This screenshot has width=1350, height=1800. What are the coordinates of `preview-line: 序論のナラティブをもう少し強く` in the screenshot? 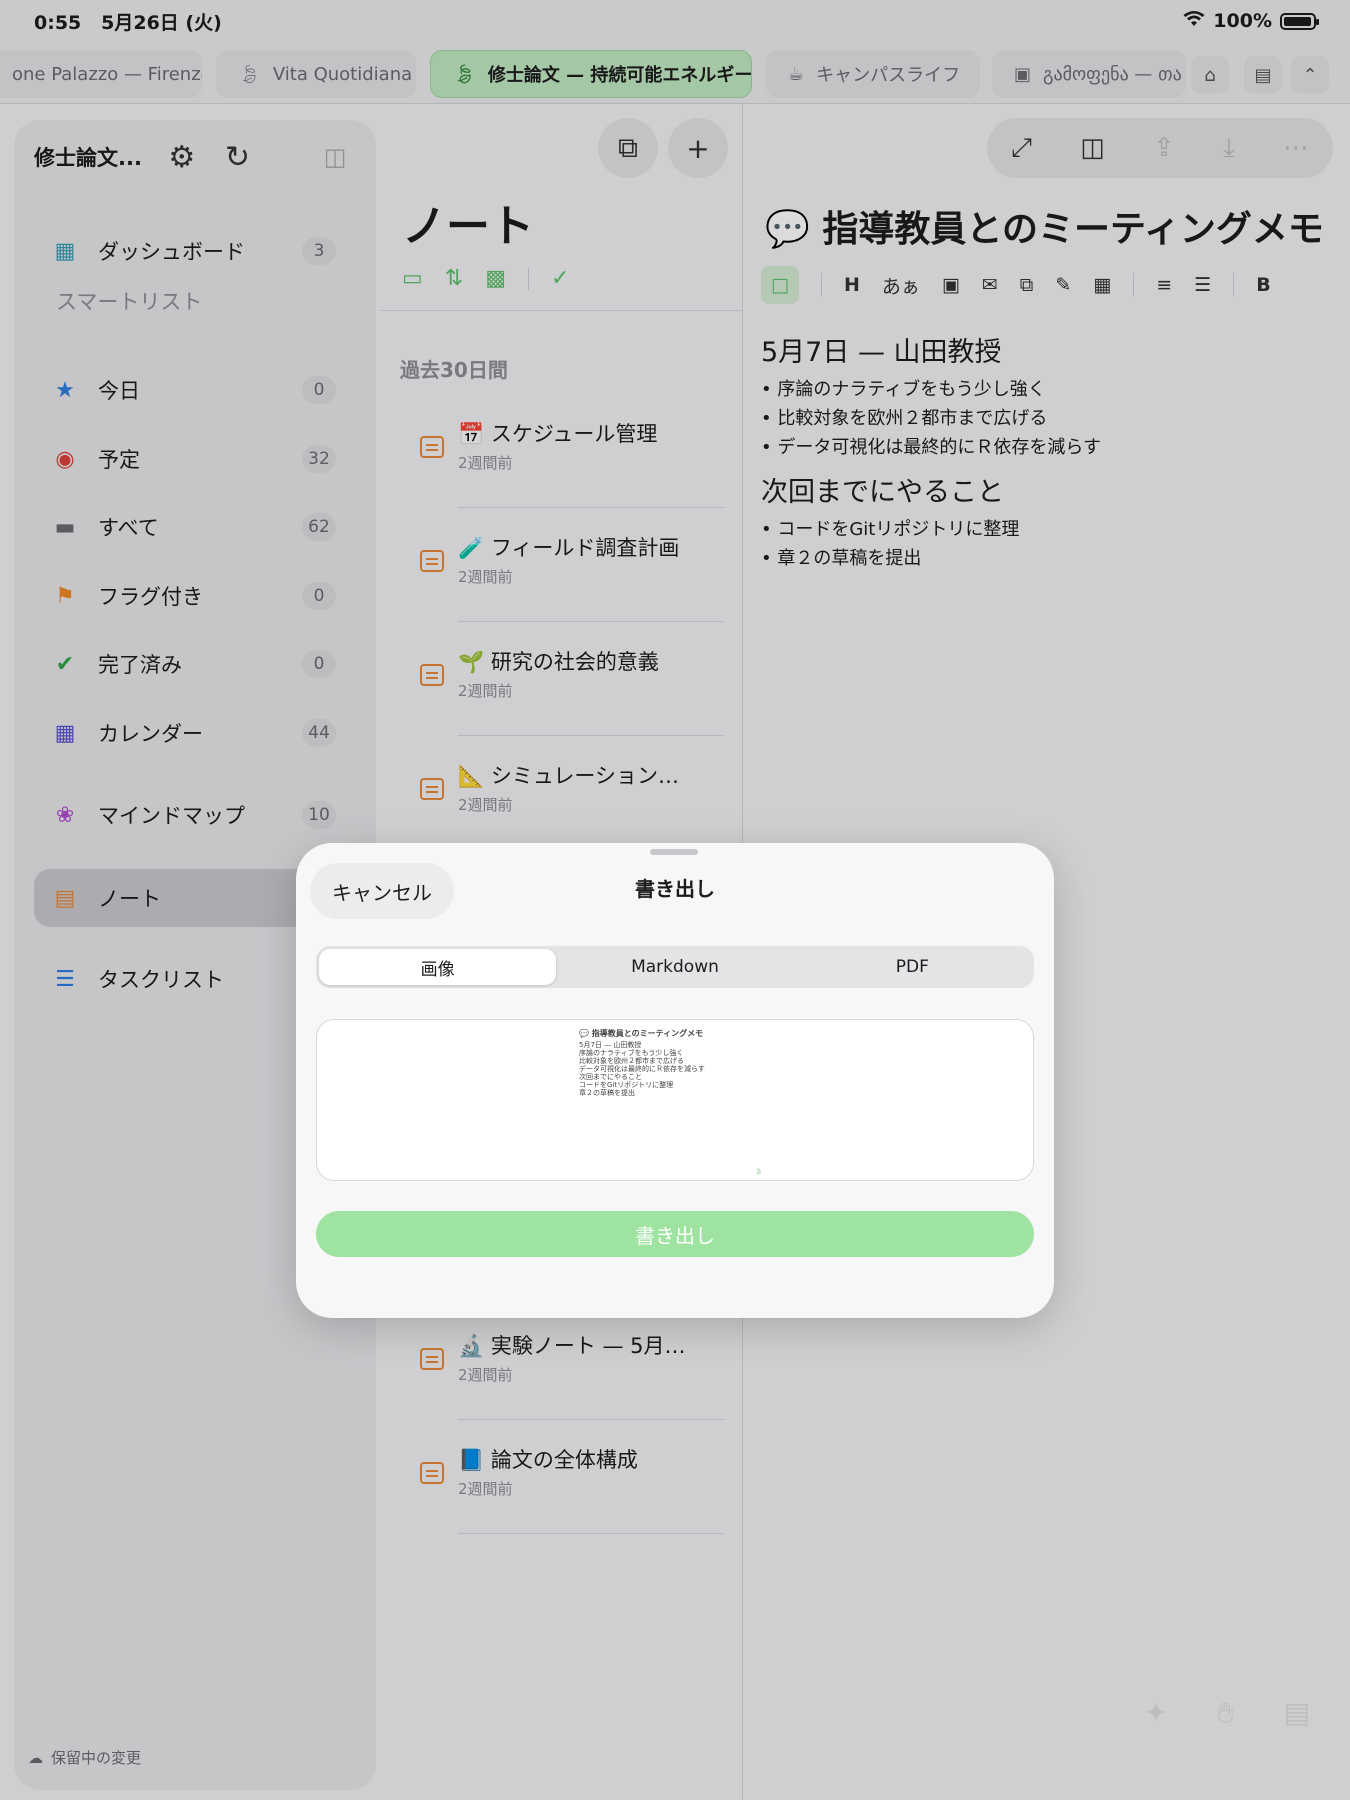 It's located at (631, 1053).